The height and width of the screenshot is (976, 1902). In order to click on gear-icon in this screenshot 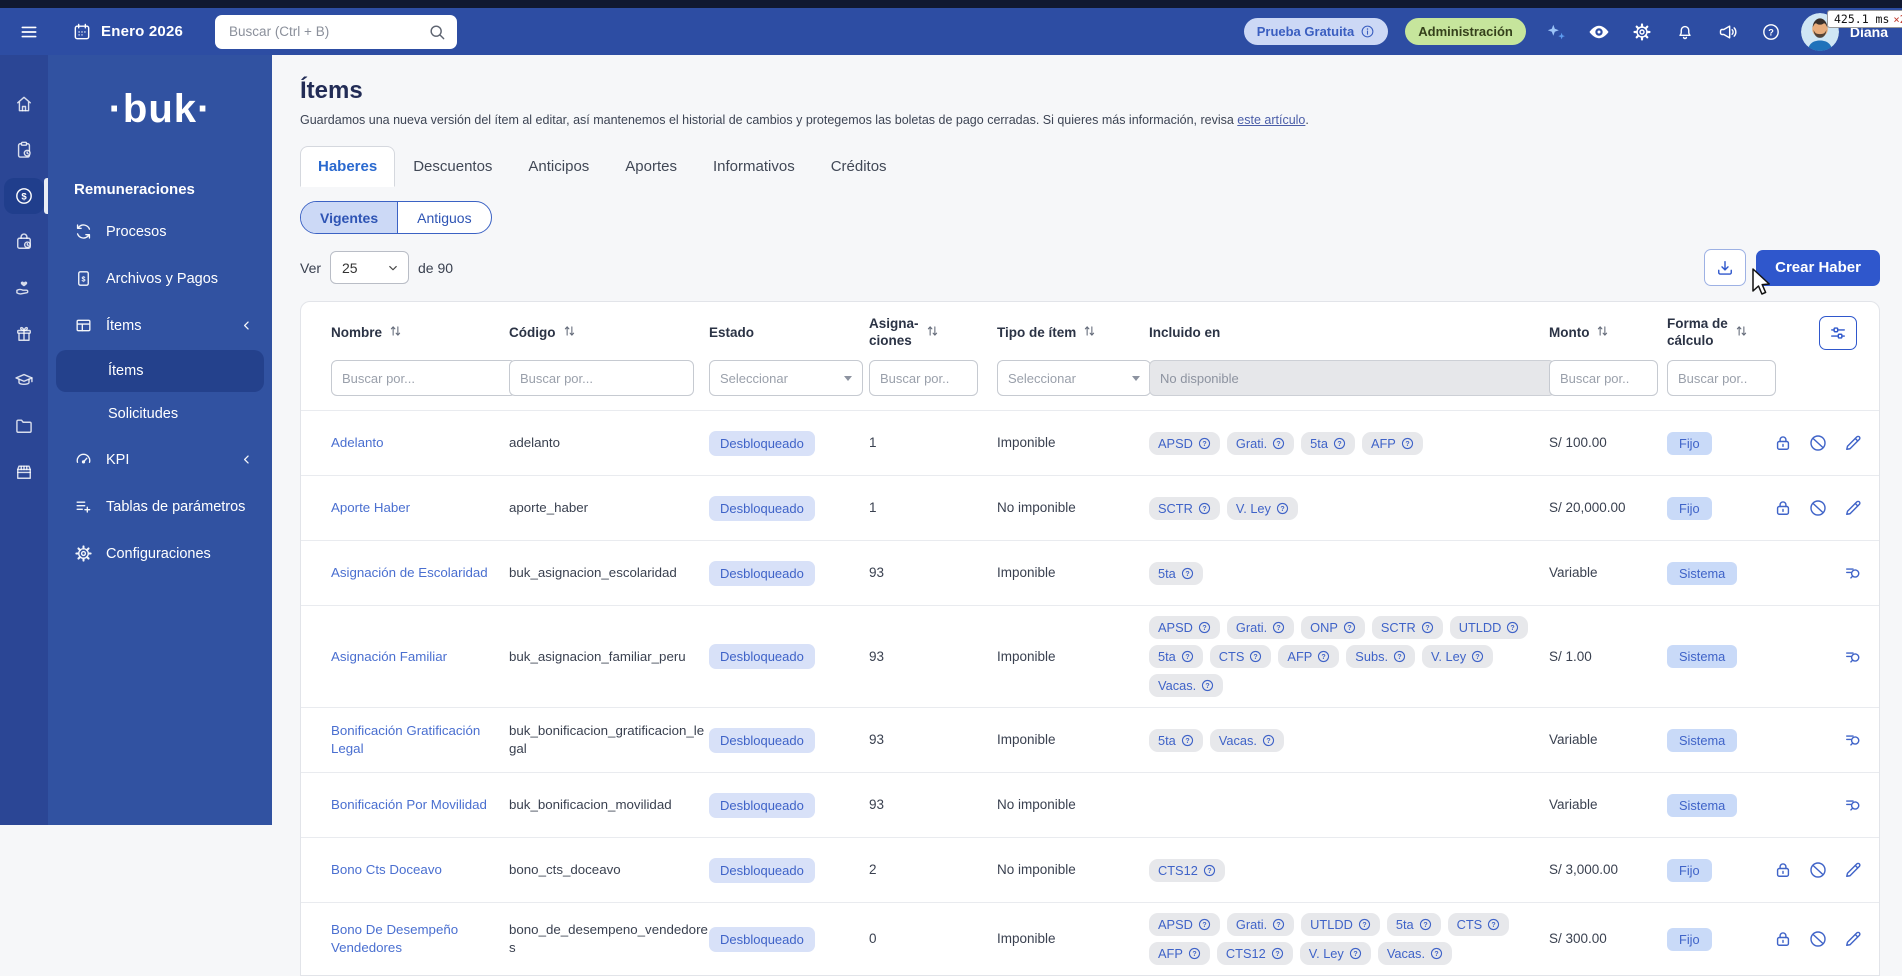, I will do `click(1642, 32)`.